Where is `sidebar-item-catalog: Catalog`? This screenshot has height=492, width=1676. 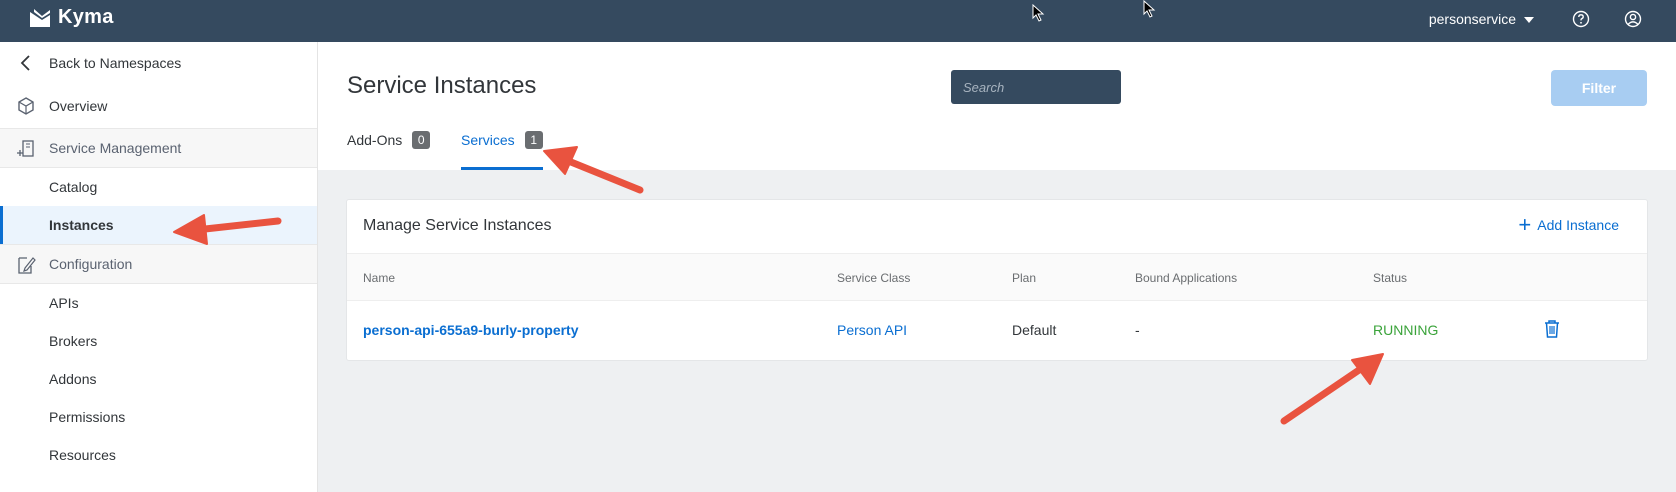 sidebar-item-catalog: Catalog is located at coordinates (158, 187).